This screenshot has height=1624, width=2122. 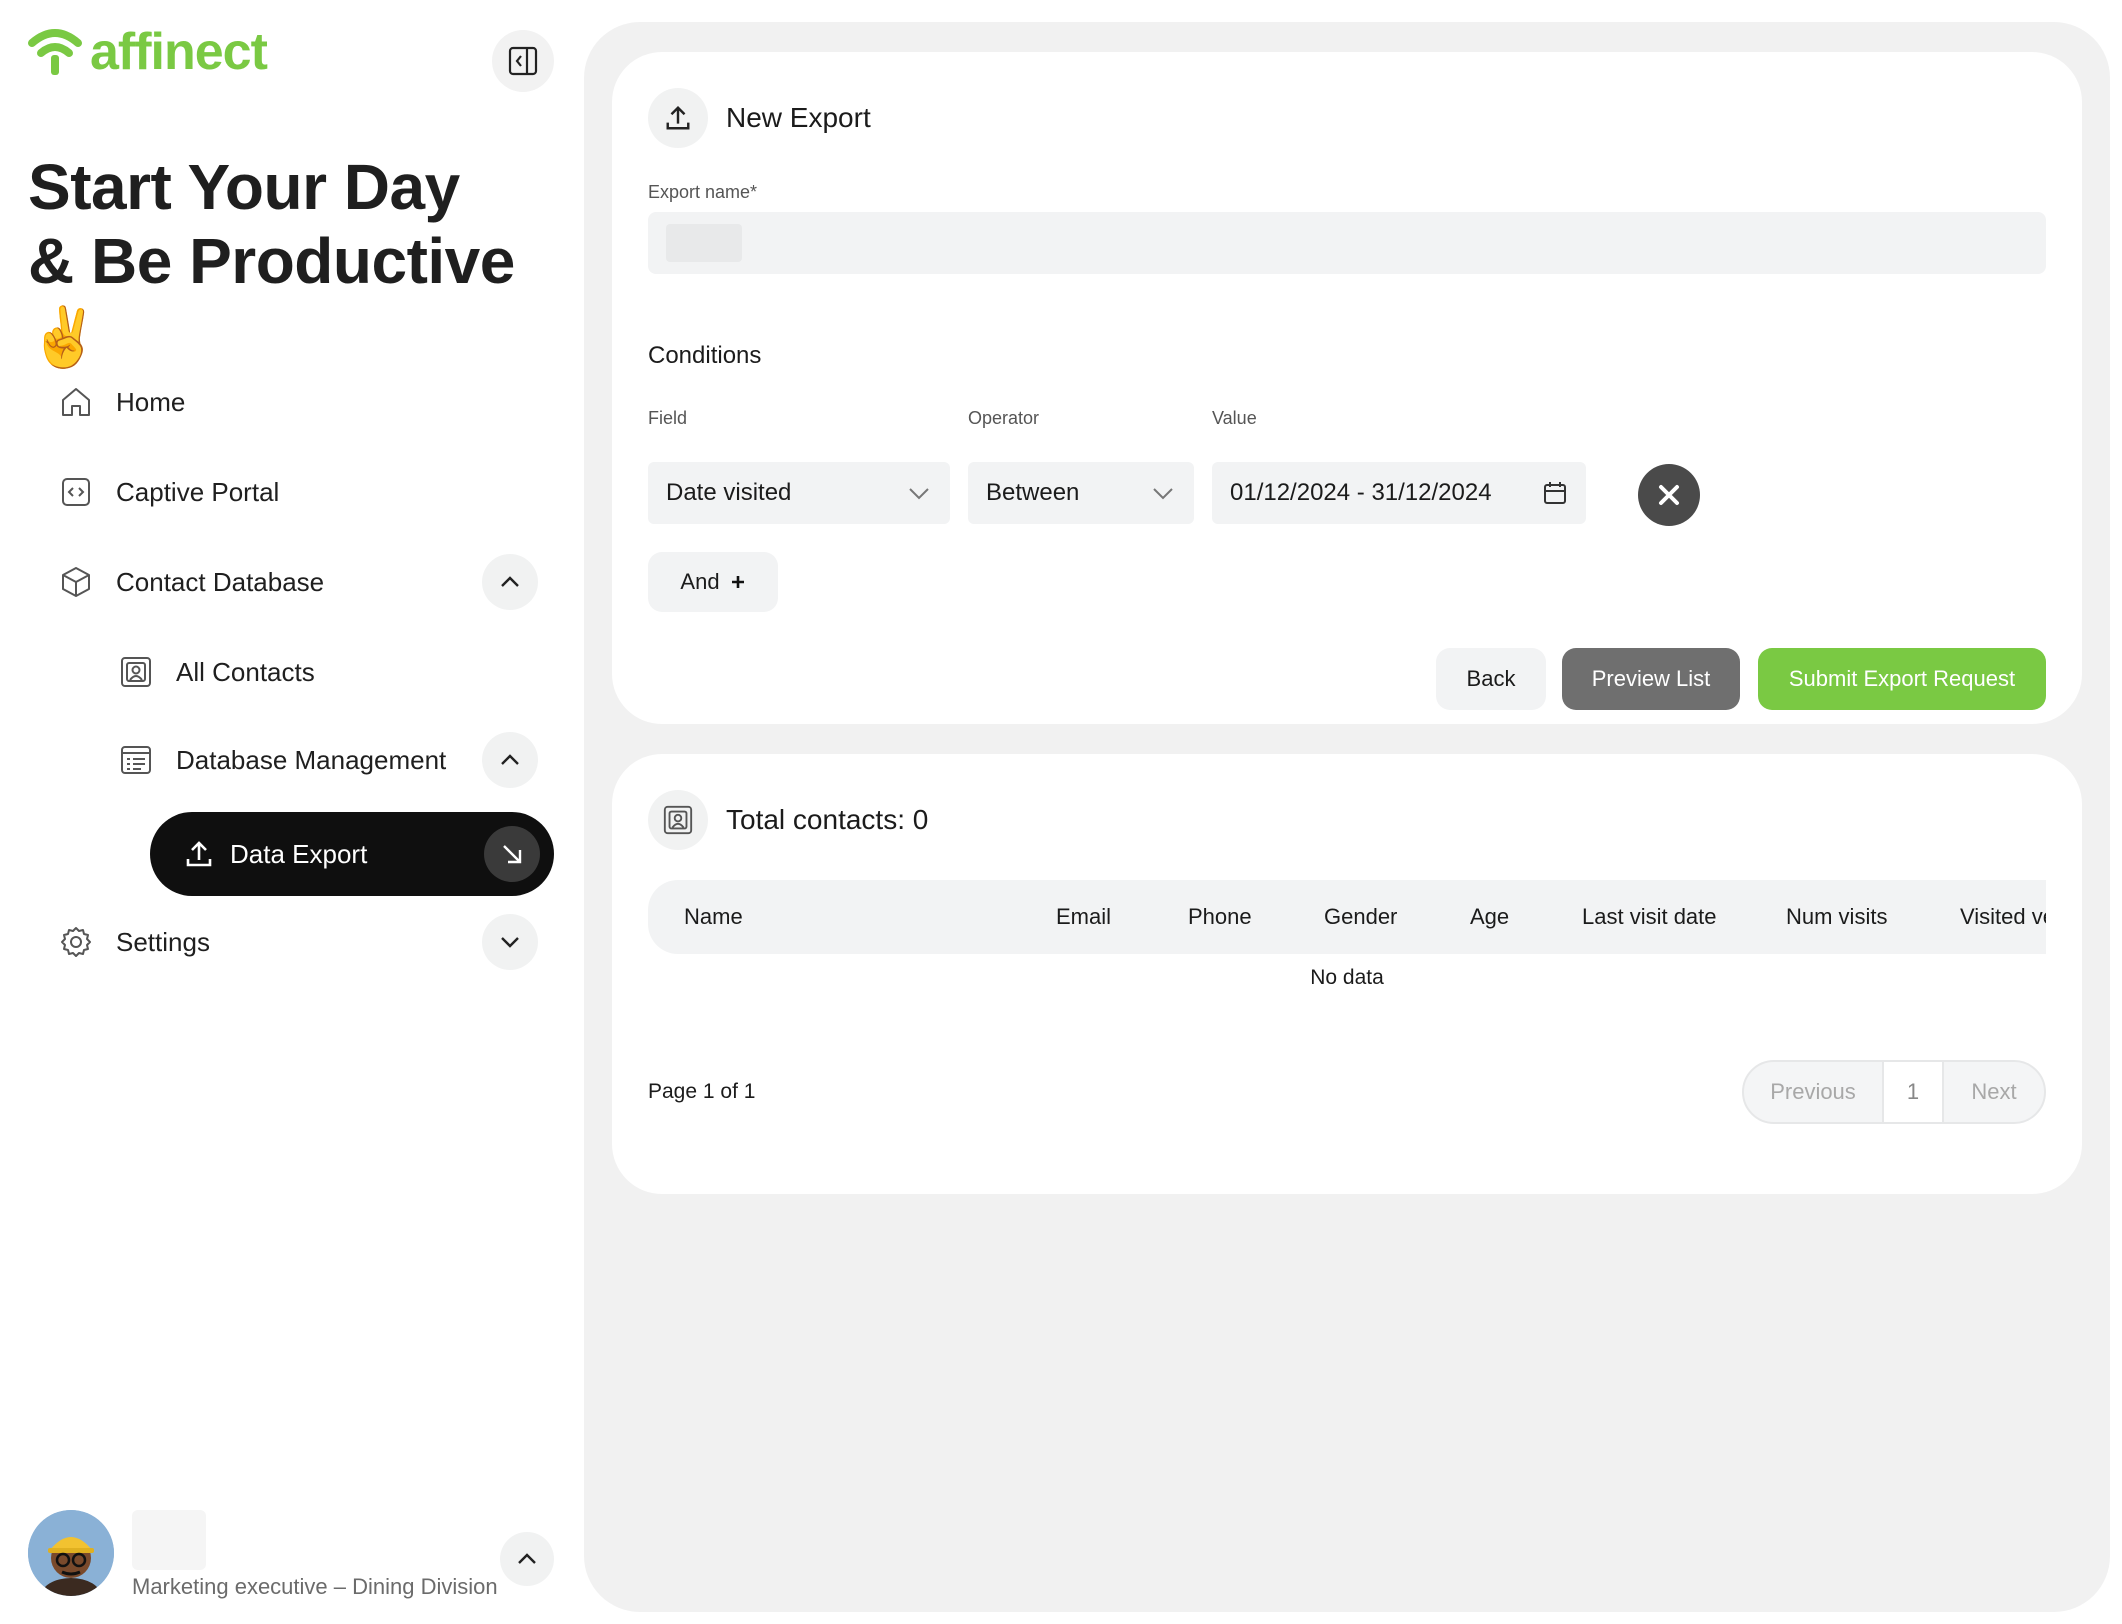 What do you see at coordinates (798, 117) in the screenshot?
I see `new-export-title: New Export` at bounding box center [798, 117].